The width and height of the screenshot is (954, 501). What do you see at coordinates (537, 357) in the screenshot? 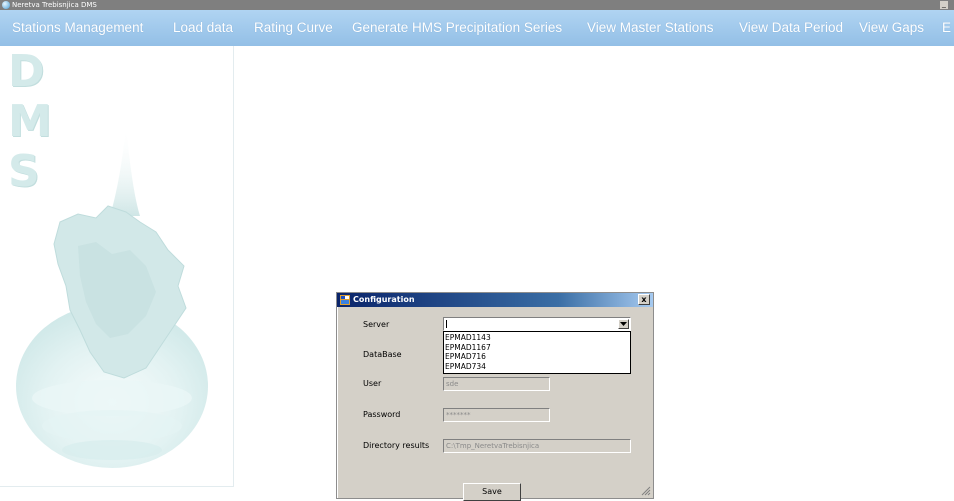
I see `server-option: EPMAD716` at bounding box center [537, 357].